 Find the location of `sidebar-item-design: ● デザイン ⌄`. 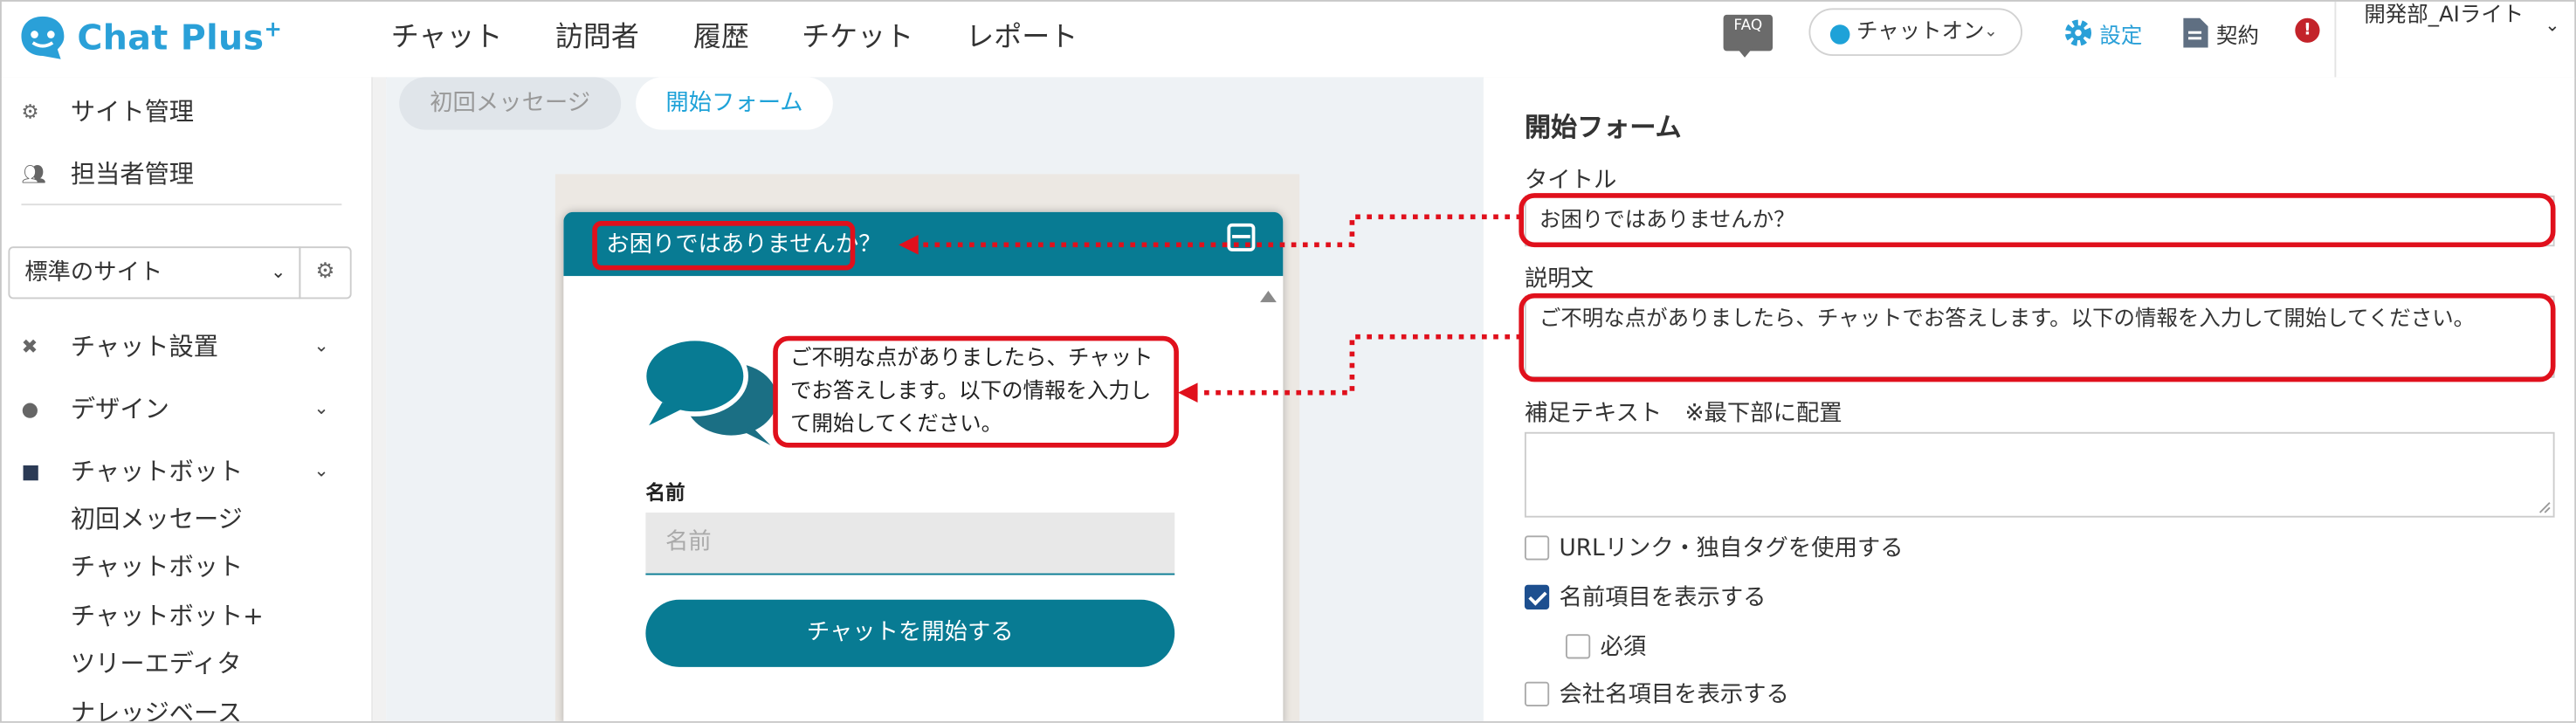

sidebar-item-design: ● デザイン ⌄ is located at coordinates (174, 408).